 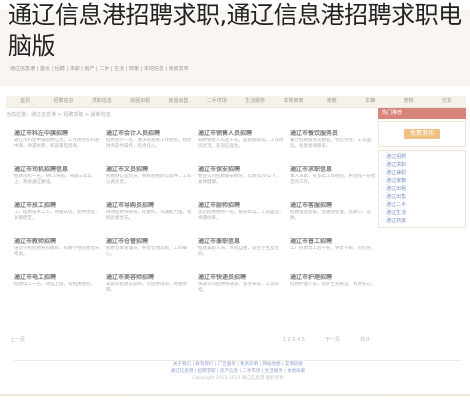 What do you see at coordinates (149, 254) in the screenshot?
I see `listing-card: 通辽市仓管招聘 招聘仓库管理员，熟悉仓储流程，工作细心。` at bounding box center [149, 254].